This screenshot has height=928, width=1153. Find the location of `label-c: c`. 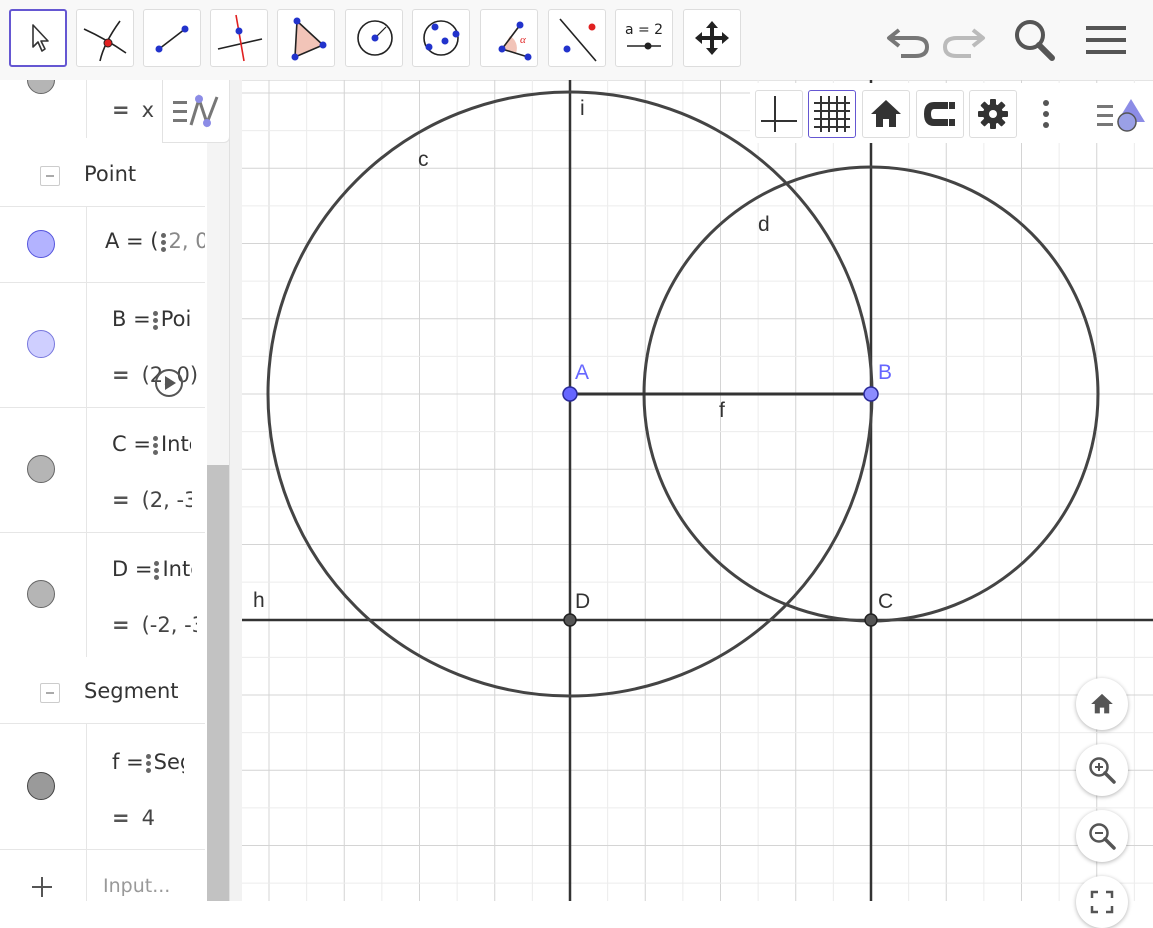

label-c: c is located at coordinates (423, 159).